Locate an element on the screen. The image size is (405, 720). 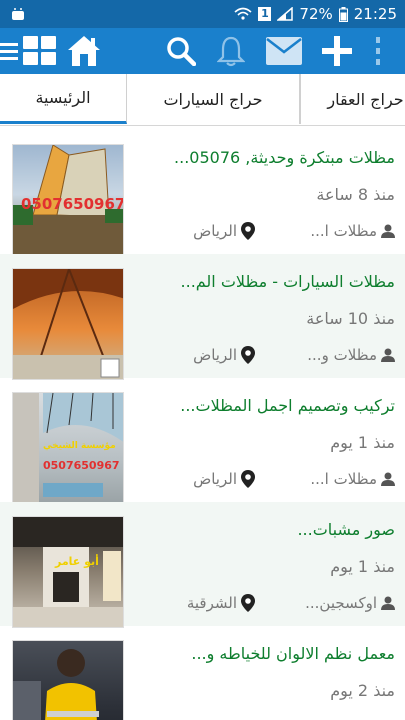
battery-icon is located at coordinates (343, 14).